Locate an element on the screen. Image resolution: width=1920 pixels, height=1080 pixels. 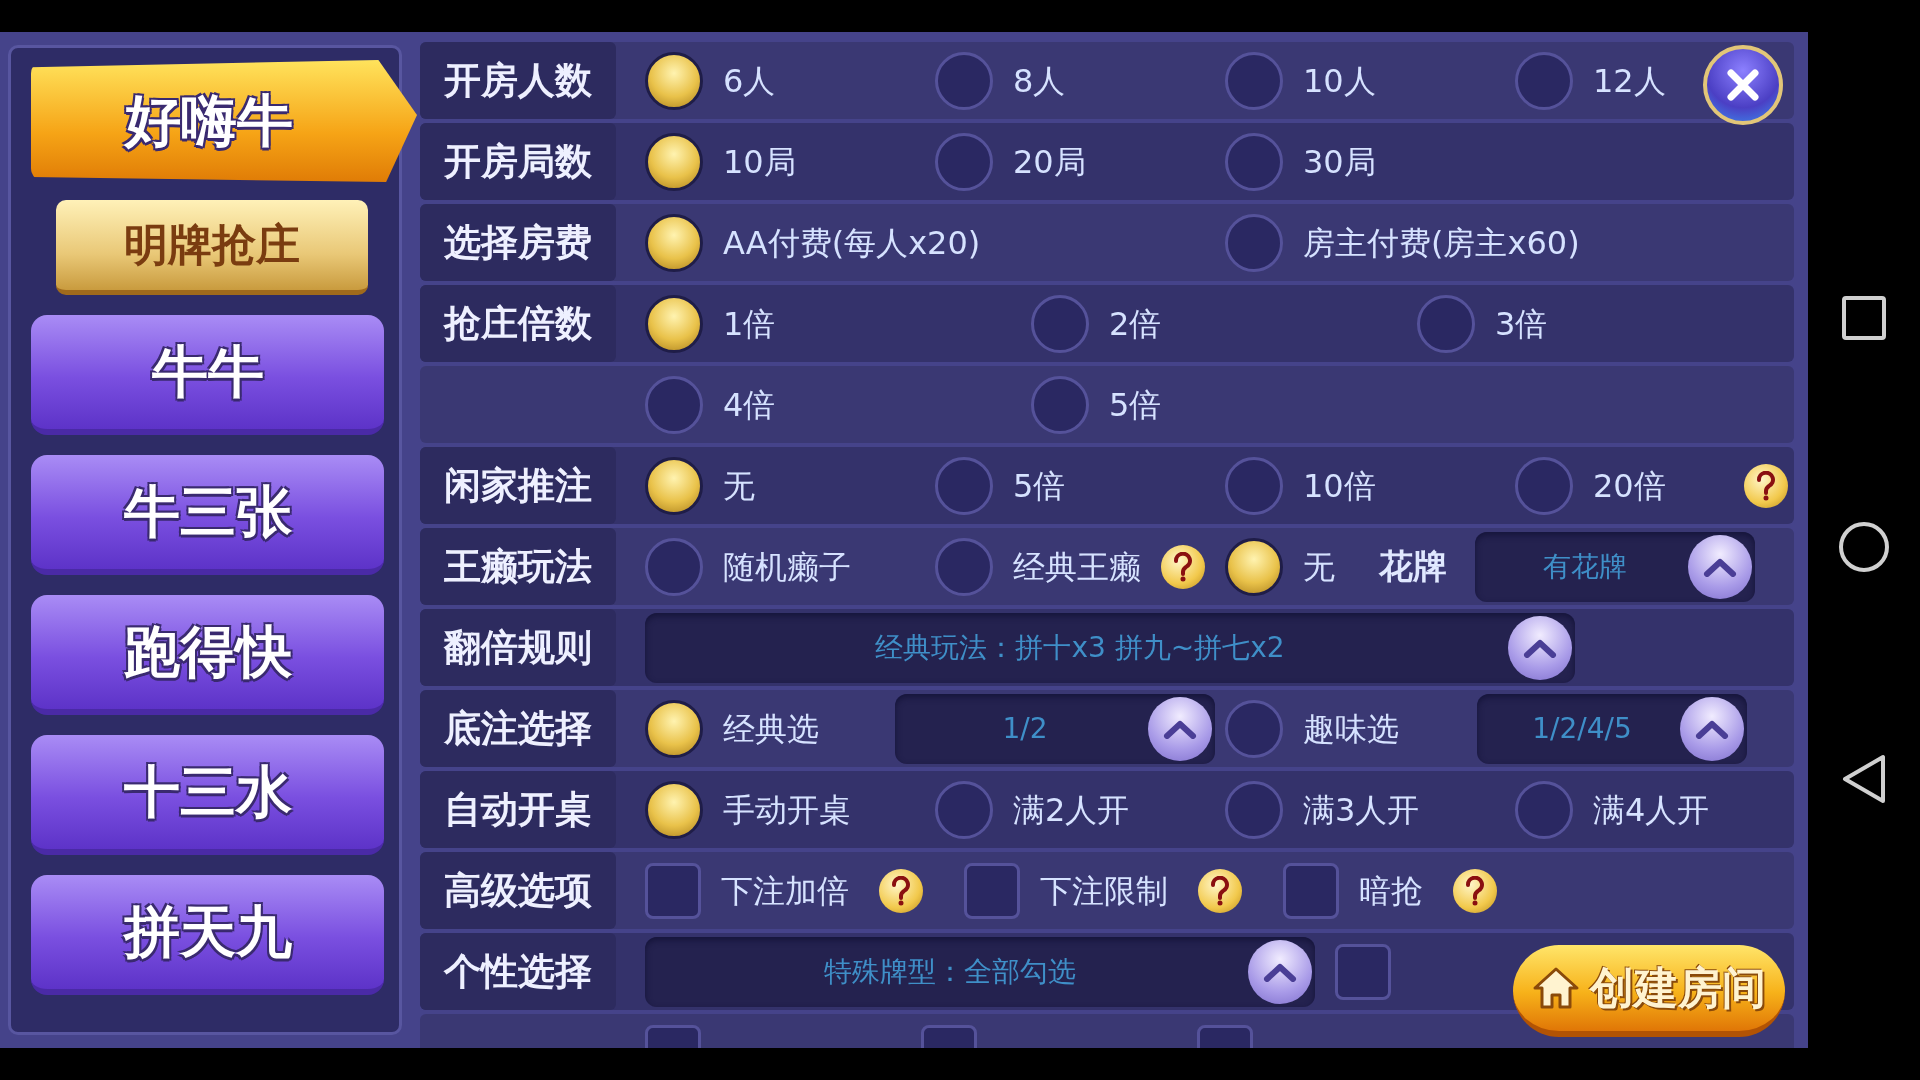
back-icon is located at coordinates (1864, 779).